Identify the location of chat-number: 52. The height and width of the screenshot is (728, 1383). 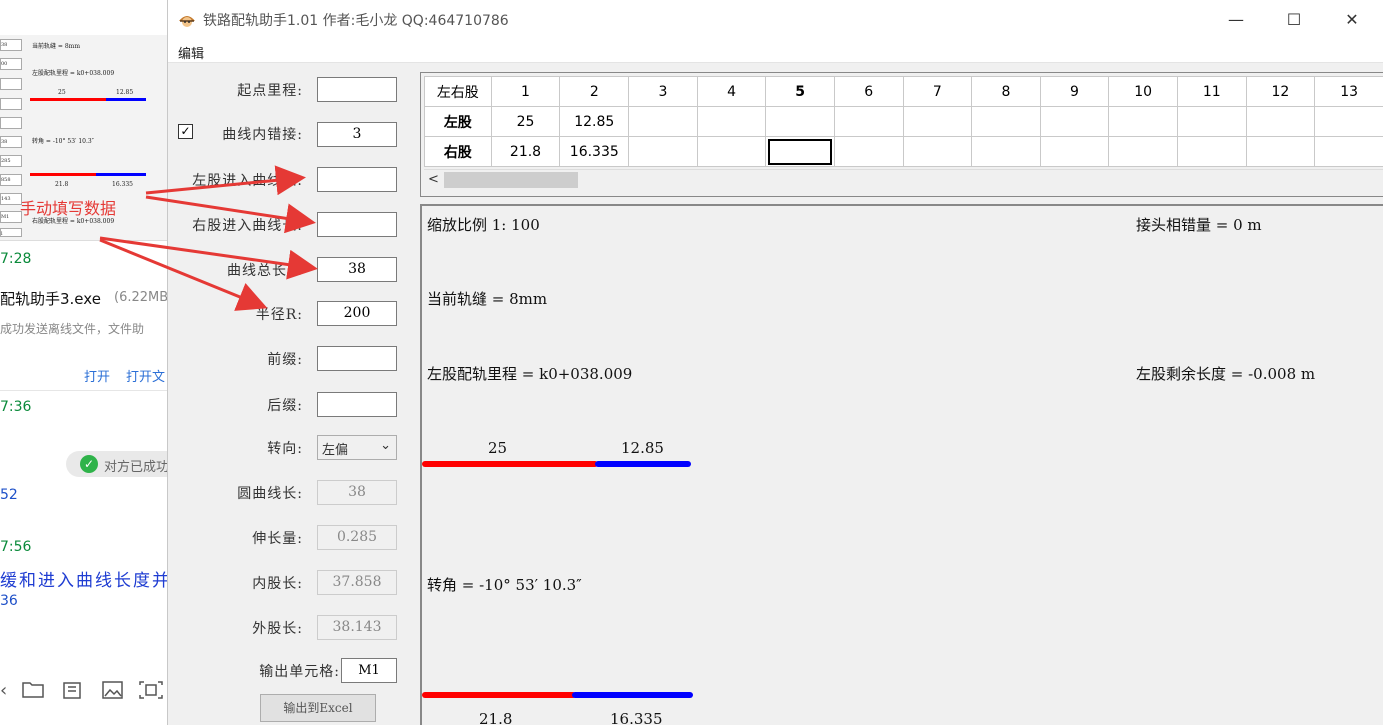
(9, 495).